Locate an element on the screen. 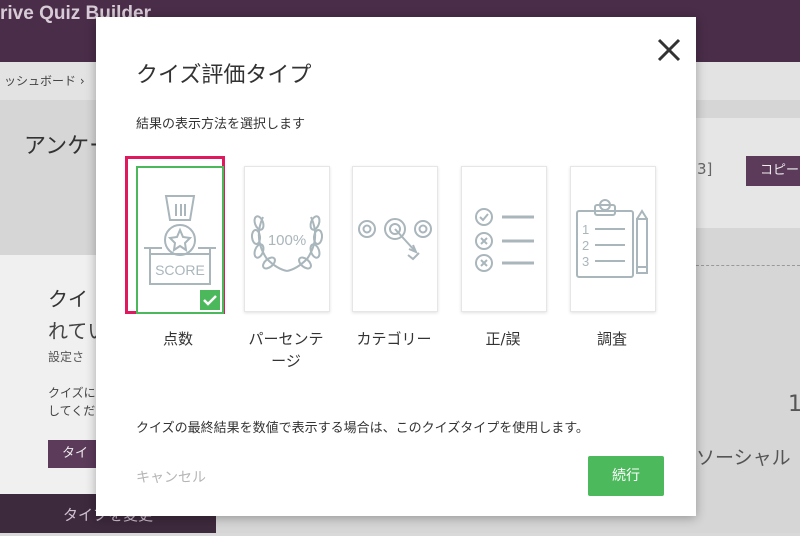 This screenshot has height=536, width=800. option-true-false-label: 正/誤 is located at coordinates (503, 339).